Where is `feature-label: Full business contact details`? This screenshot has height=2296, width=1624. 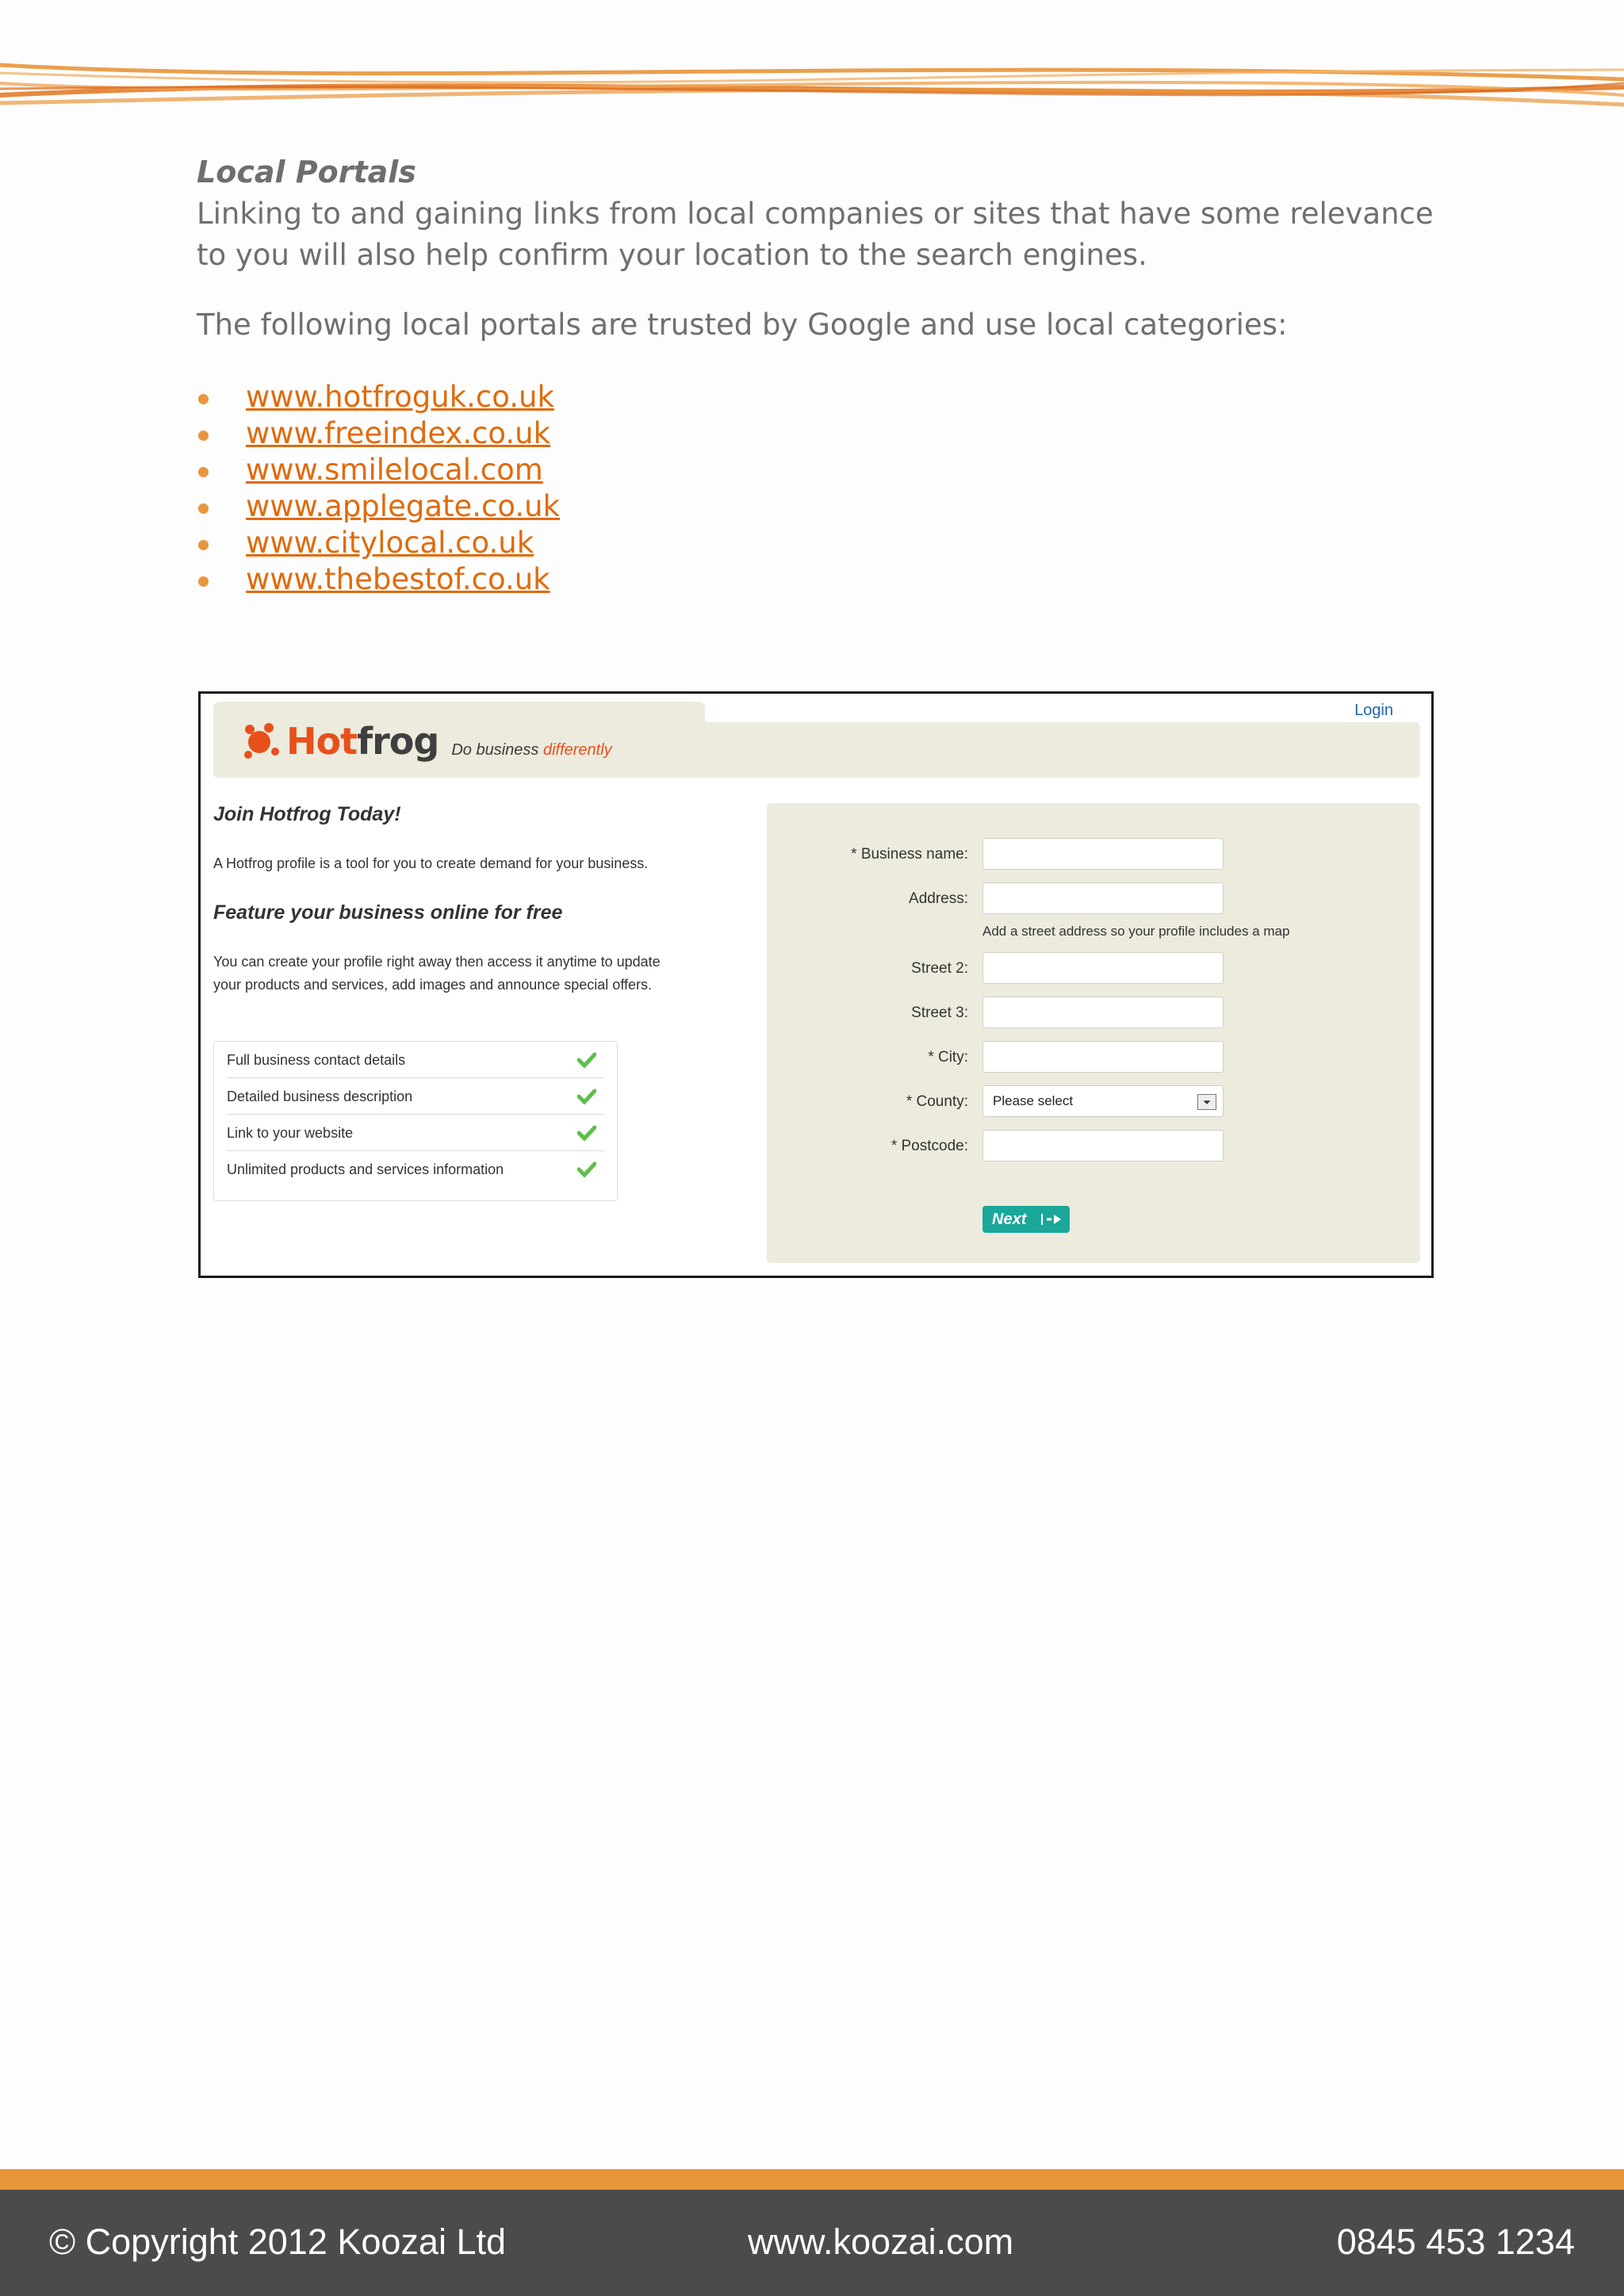
feature-label: Full business contact details is located at coordinates (316, 1060).